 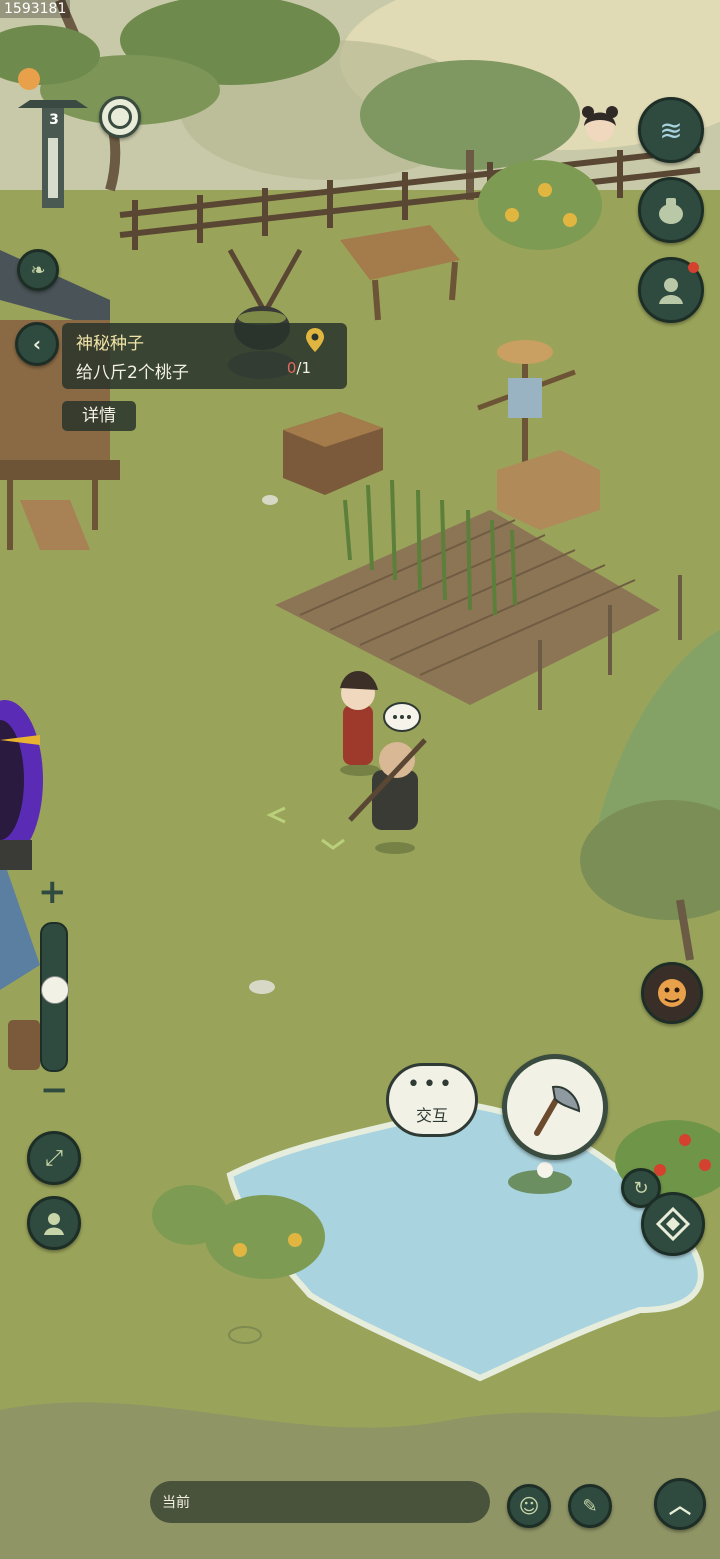 I want to click on emoji-button: ☺, so click(x=529, y=1506).